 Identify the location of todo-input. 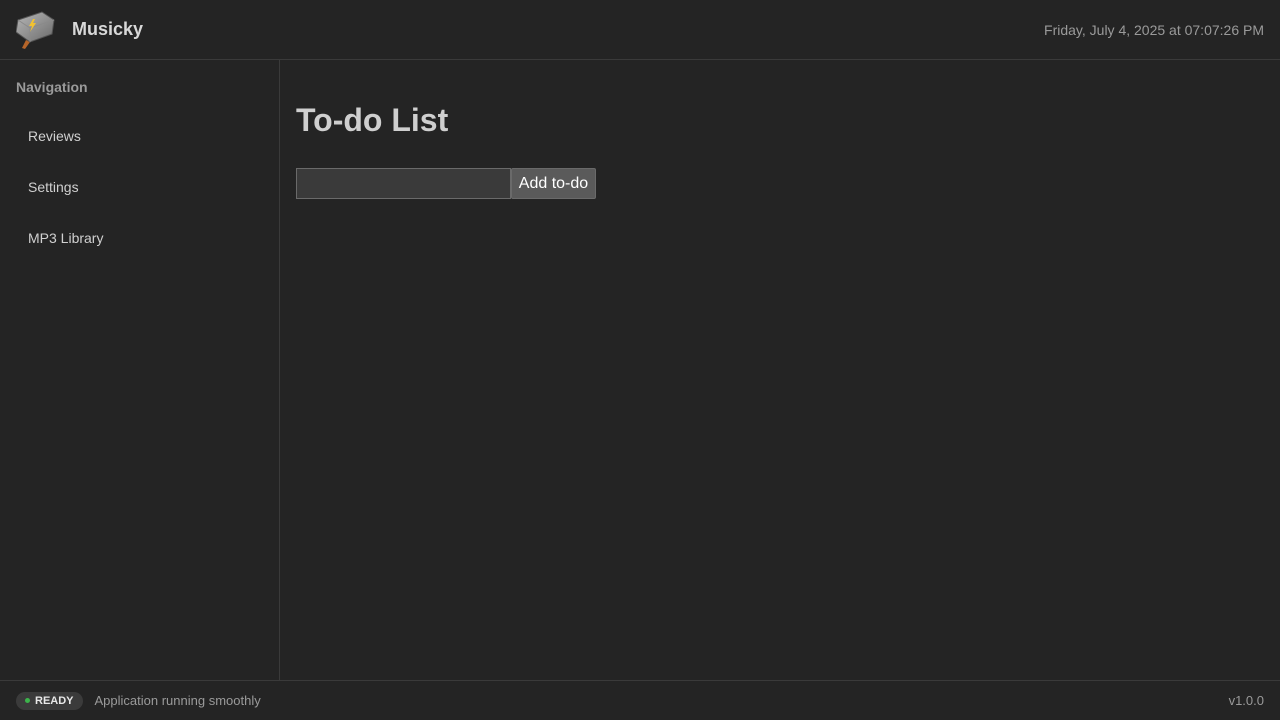
(403, 183).